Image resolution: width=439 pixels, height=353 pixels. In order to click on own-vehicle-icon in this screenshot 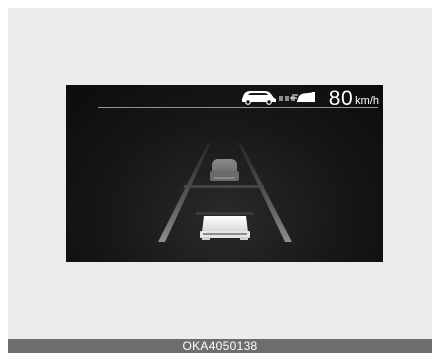, I will do `click(224, 226)`.